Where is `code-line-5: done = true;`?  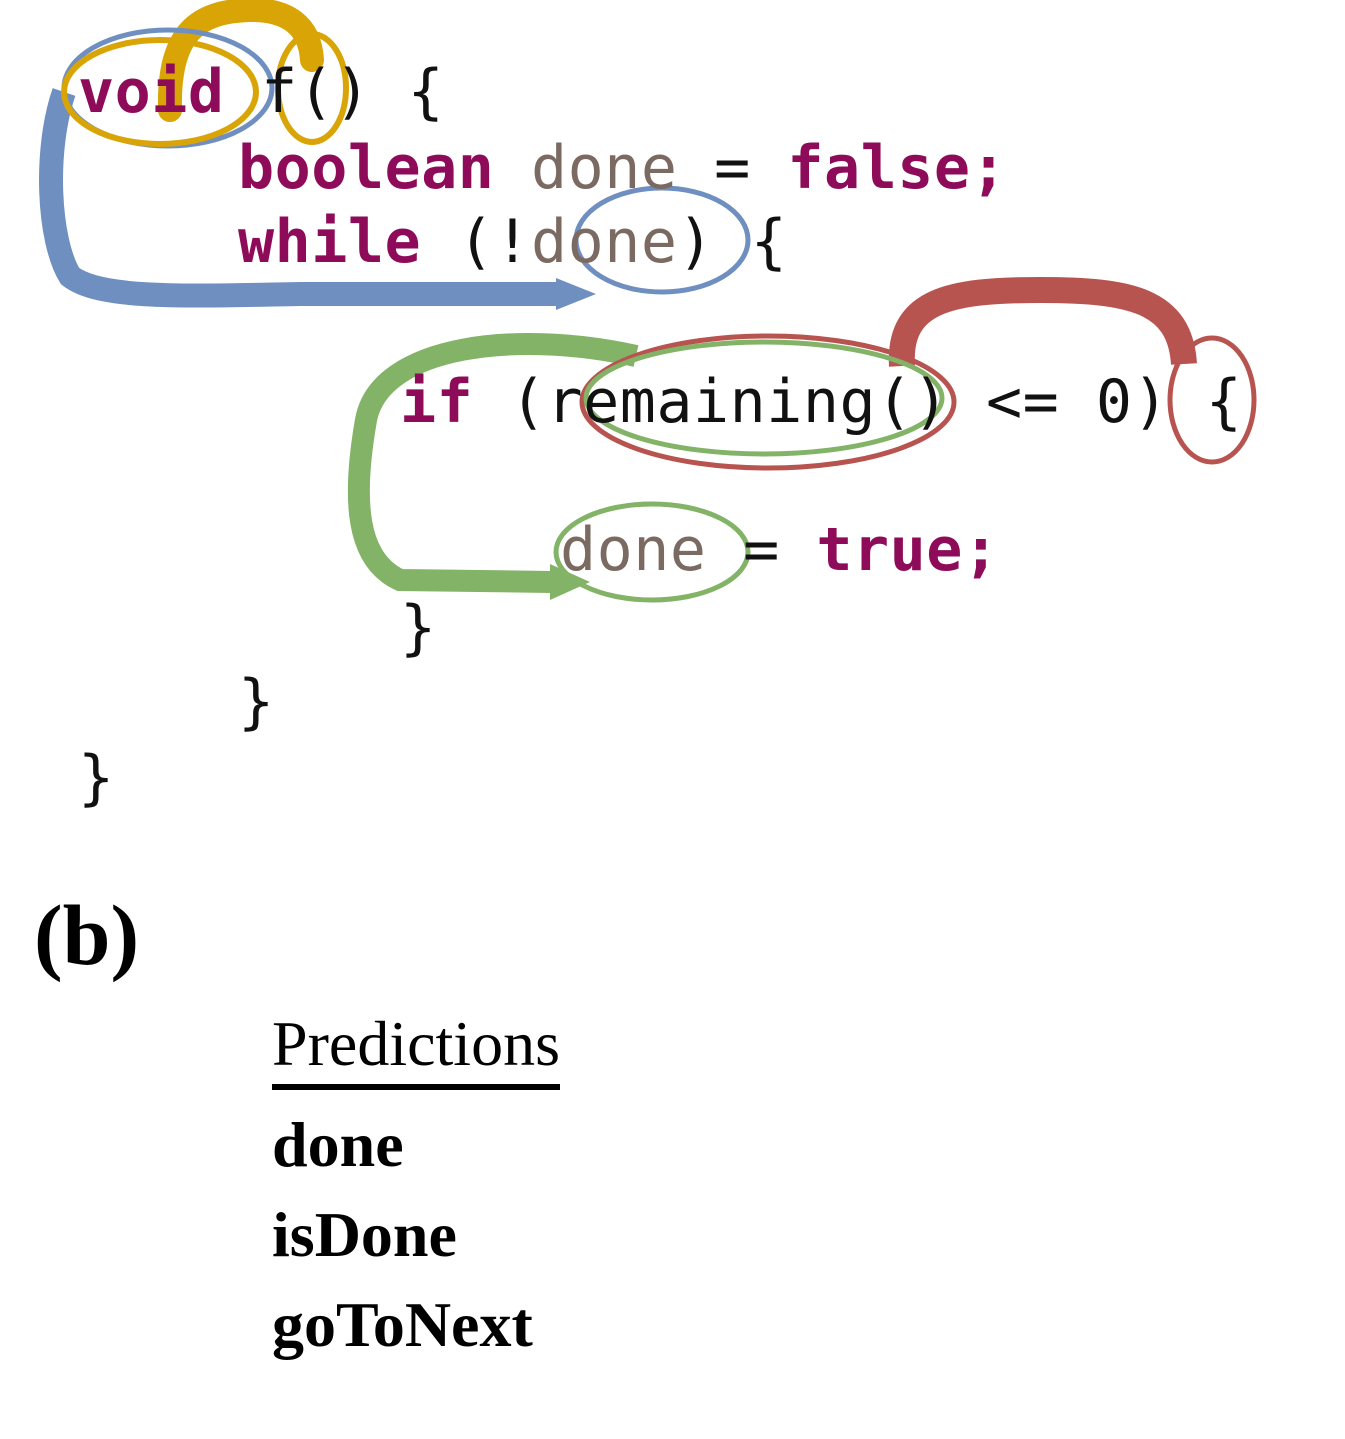
code-line-5: done = true; is located at coordinates (780, 550).